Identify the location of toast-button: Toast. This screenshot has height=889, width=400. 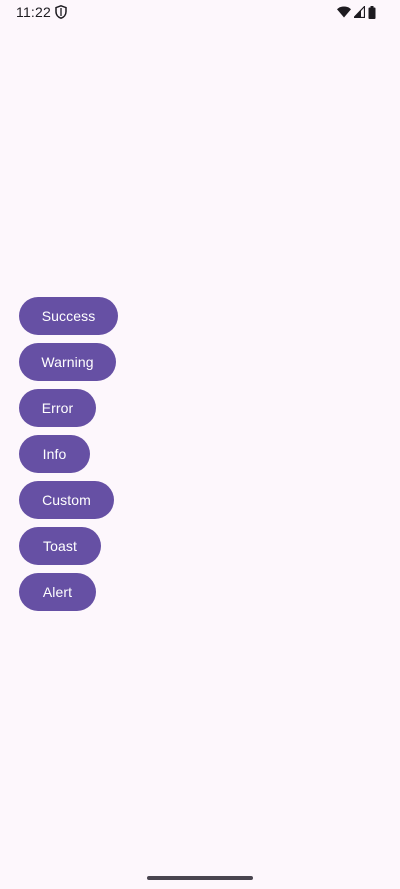
(60, 546).